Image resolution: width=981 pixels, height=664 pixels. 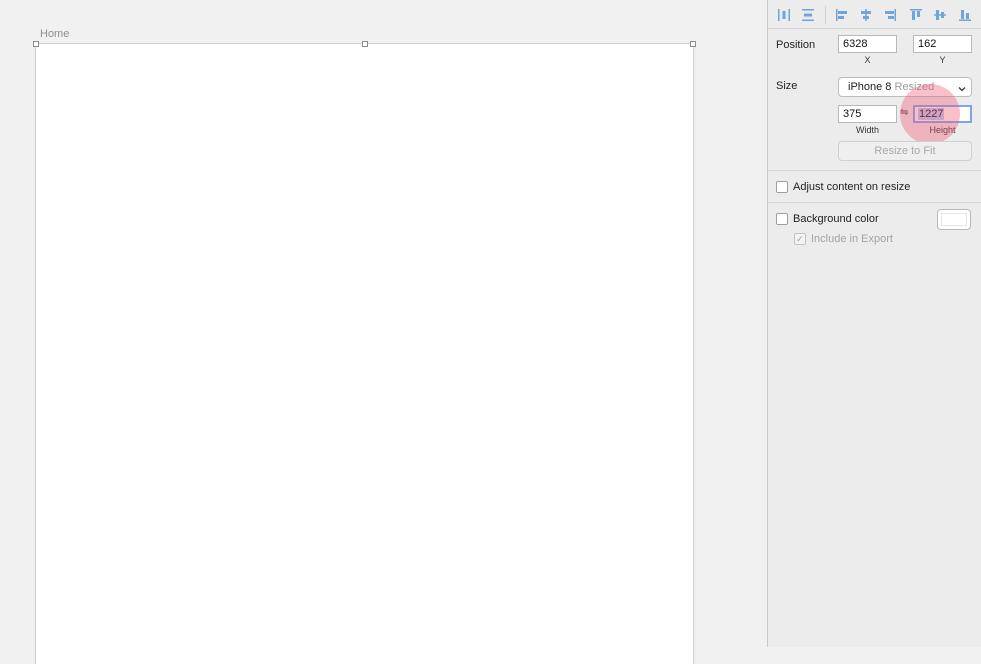 I want to click on artboard-title: Home, so click(x=54, y=34).